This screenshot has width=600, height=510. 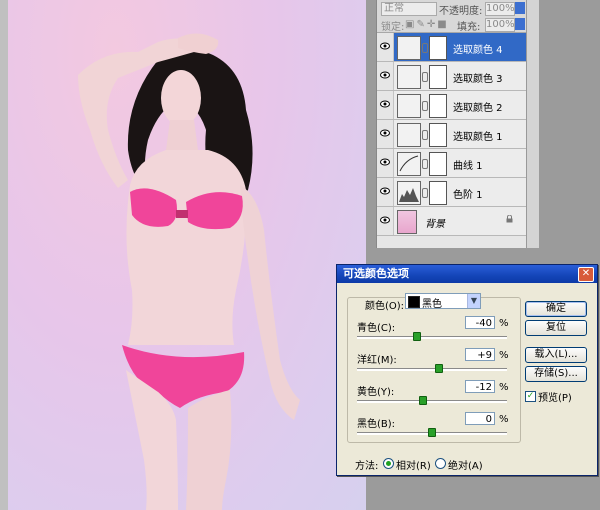 I want to click on curves-icon, so click(x=409, y=163).